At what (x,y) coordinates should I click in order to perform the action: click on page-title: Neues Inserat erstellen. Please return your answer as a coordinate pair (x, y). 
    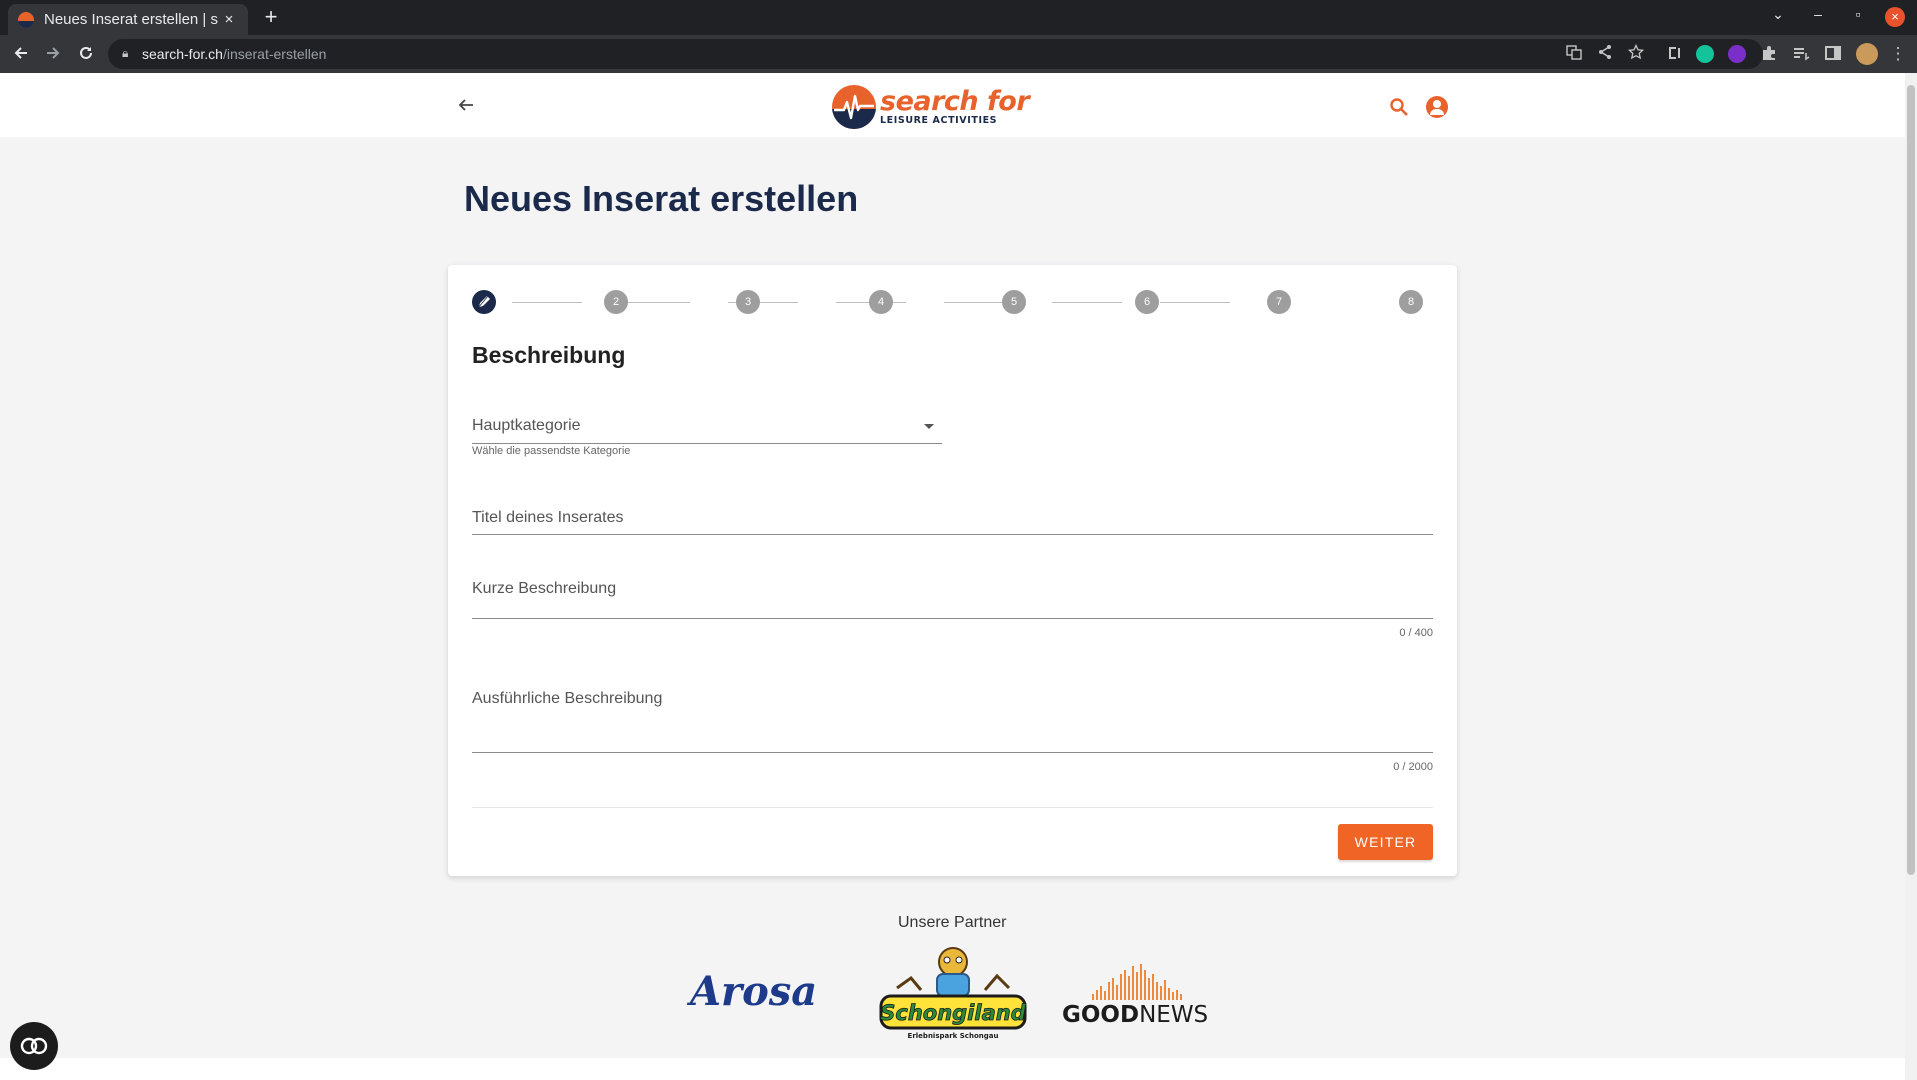
    Looking at the image, I should click on (661, 198).